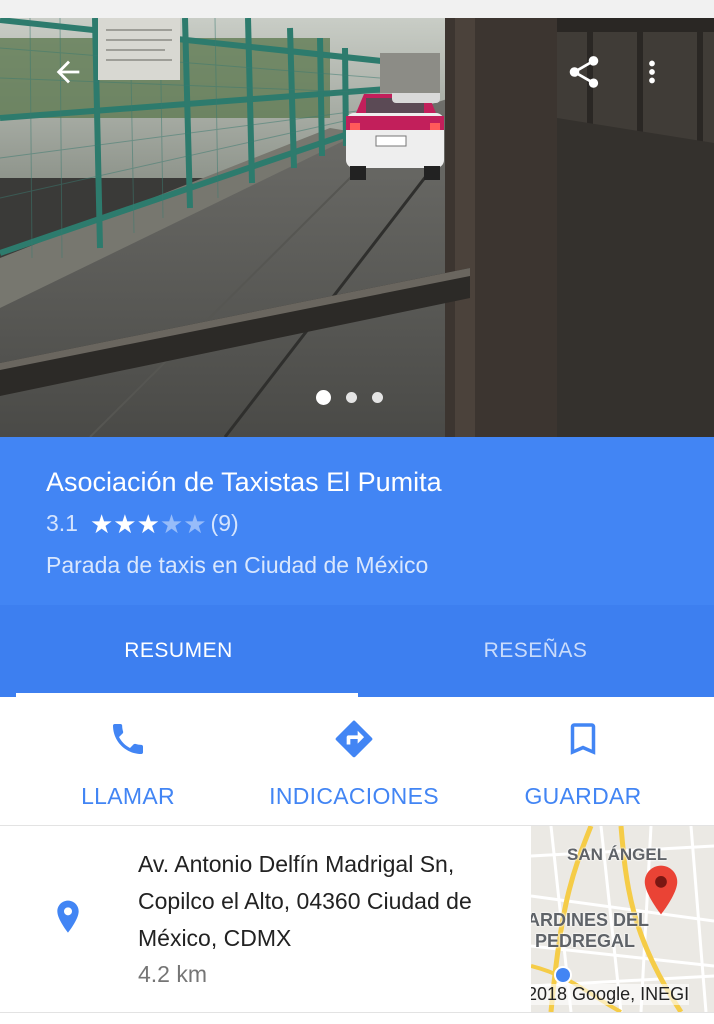  Describe the element at coordinates (178, 651) in the screenshot. I see `tab-resumen: RESUMEN` at that location.